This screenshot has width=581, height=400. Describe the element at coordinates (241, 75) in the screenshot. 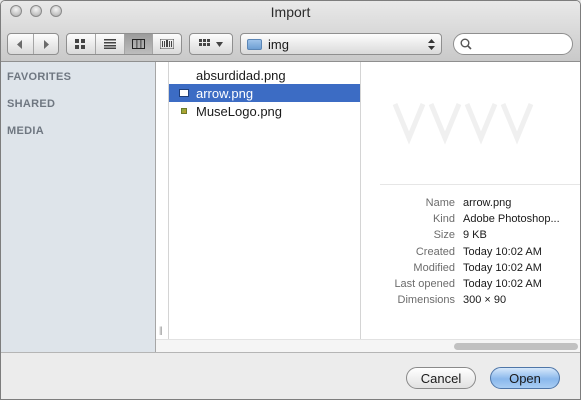

I see `file-name: absurdidad.png` at that location.